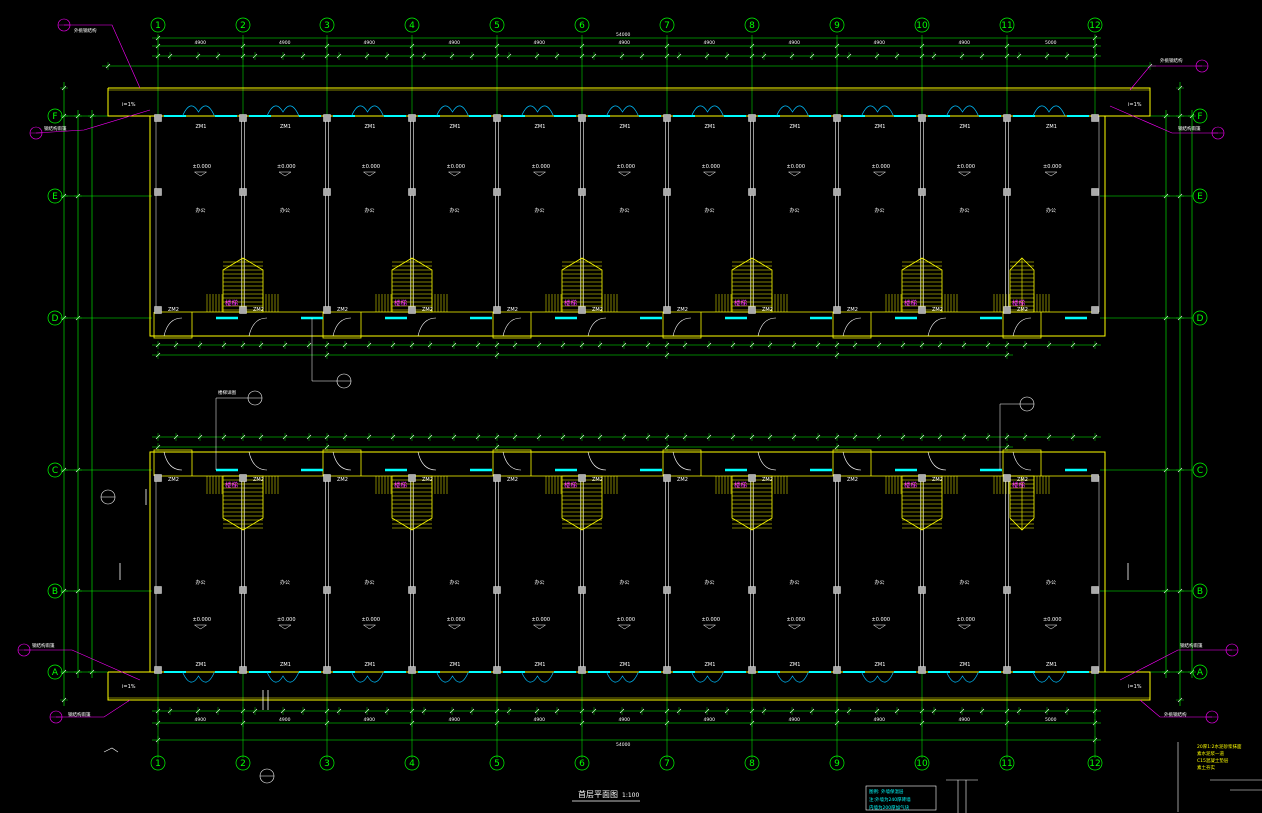 This screenshot has width=1262, height=813. What do you see at coordinates (629, 686) in the screenshot?
I see `lower-balcony-slab` at bounding box center [629, 686].